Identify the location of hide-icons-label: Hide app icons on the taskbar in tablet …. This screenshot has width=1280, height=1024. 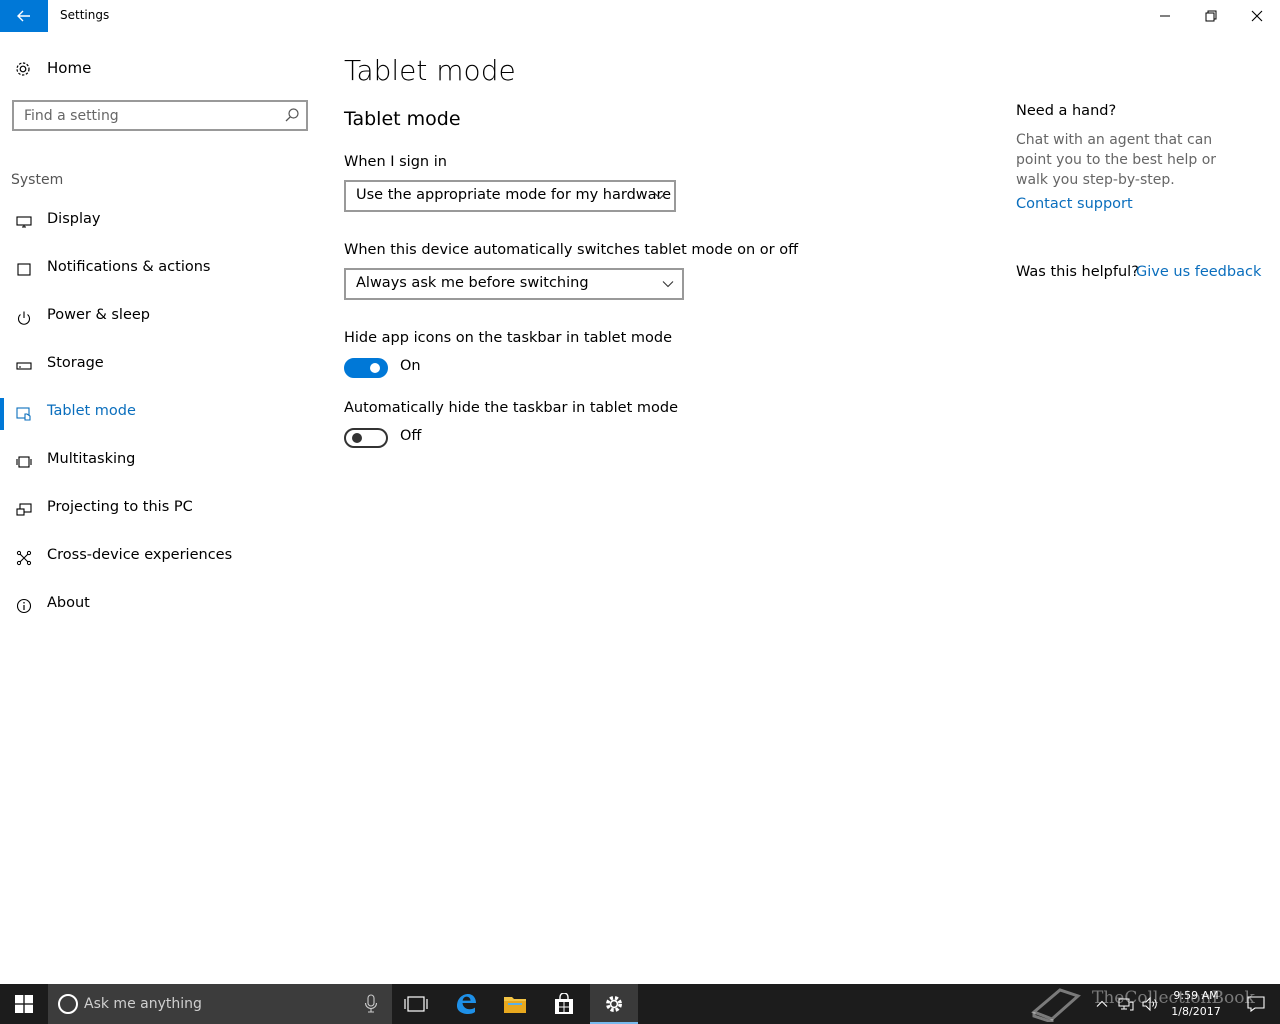
(508, 338).